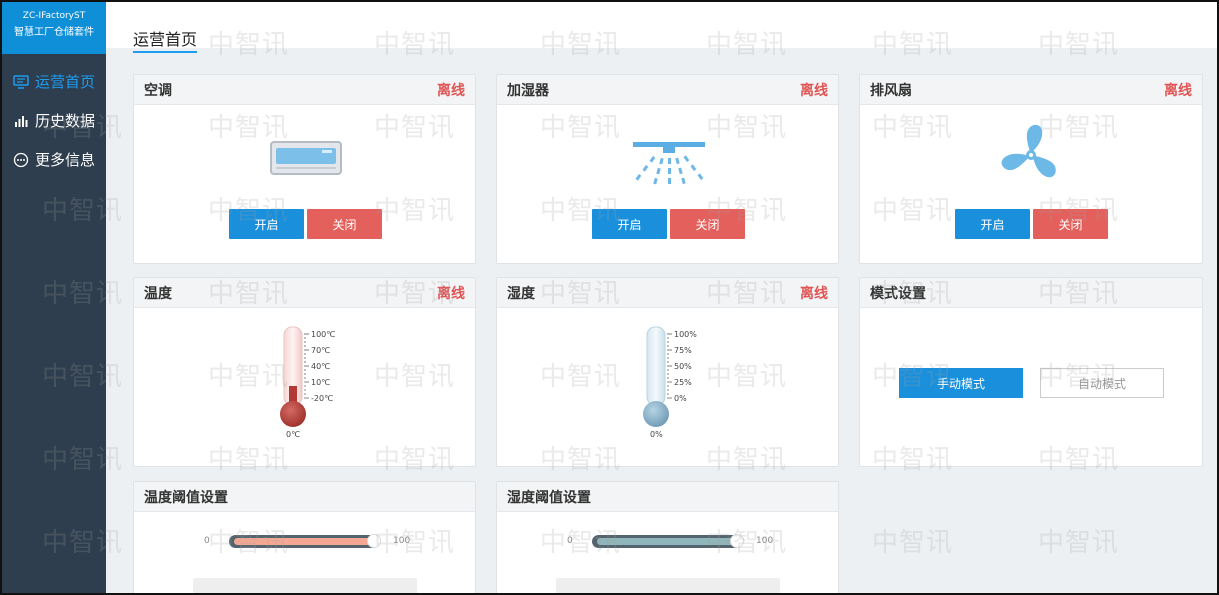  I want to click on card-header: 模式设置, so click(1031, 293).